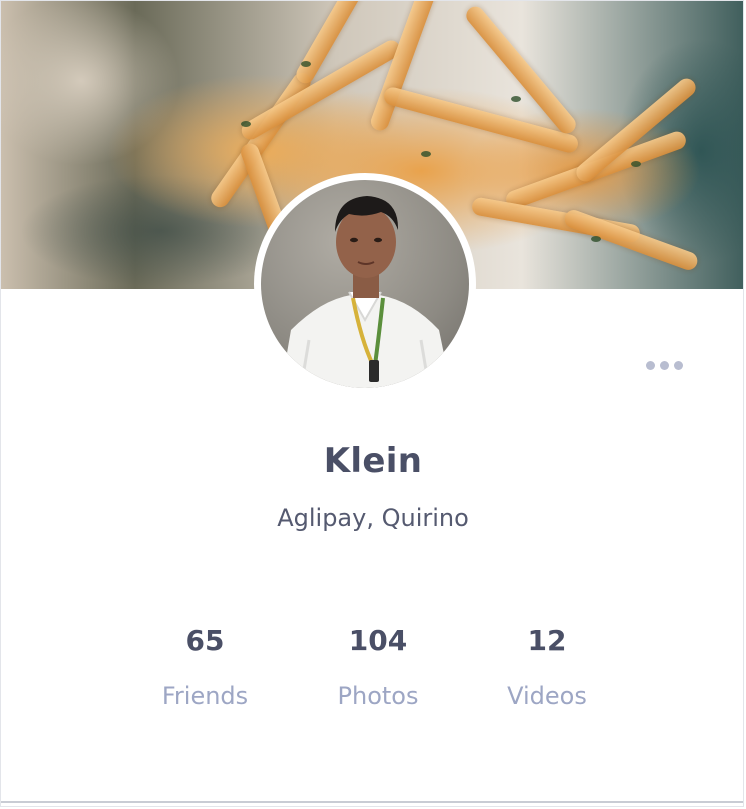 The width and height of the screenshot is (746, 809). What do you see at coordinates (547, 663) in the screenshot?
I see `stat-videos: 12 Videos` at bounding box center [547, 663].